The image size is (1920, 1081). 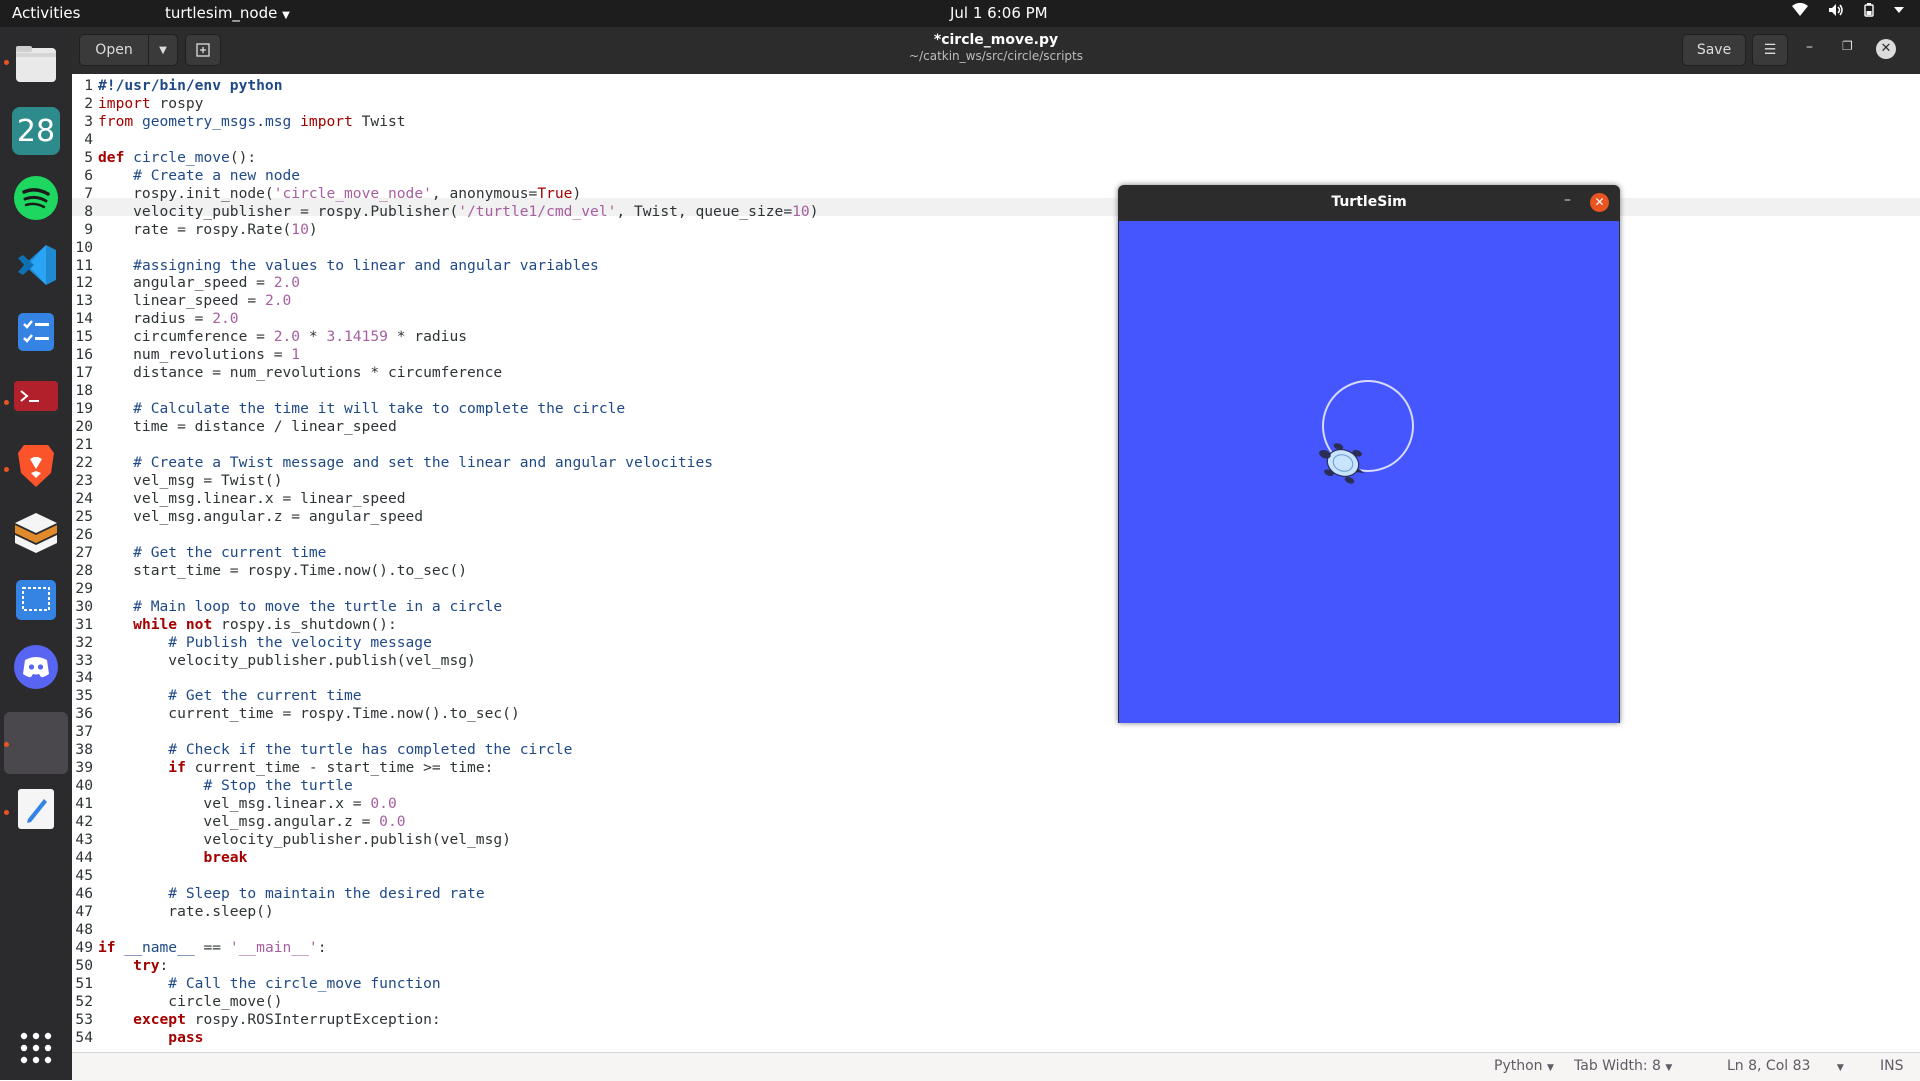 What do you see at coordinates (167, 319) in the screenshot?
I see `code-text: radius = 2.0` at bounding box center [167, 319].